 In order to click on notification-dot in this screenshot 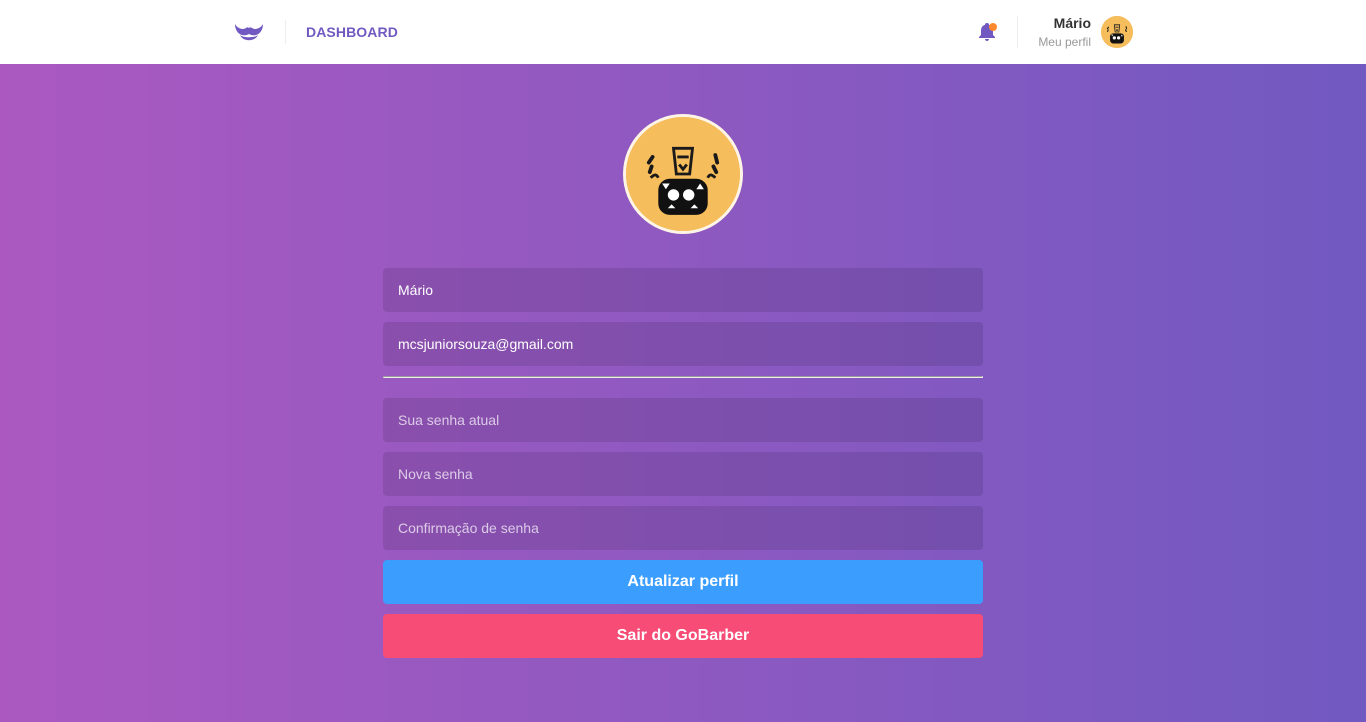, I will do `click(993, 27)`.